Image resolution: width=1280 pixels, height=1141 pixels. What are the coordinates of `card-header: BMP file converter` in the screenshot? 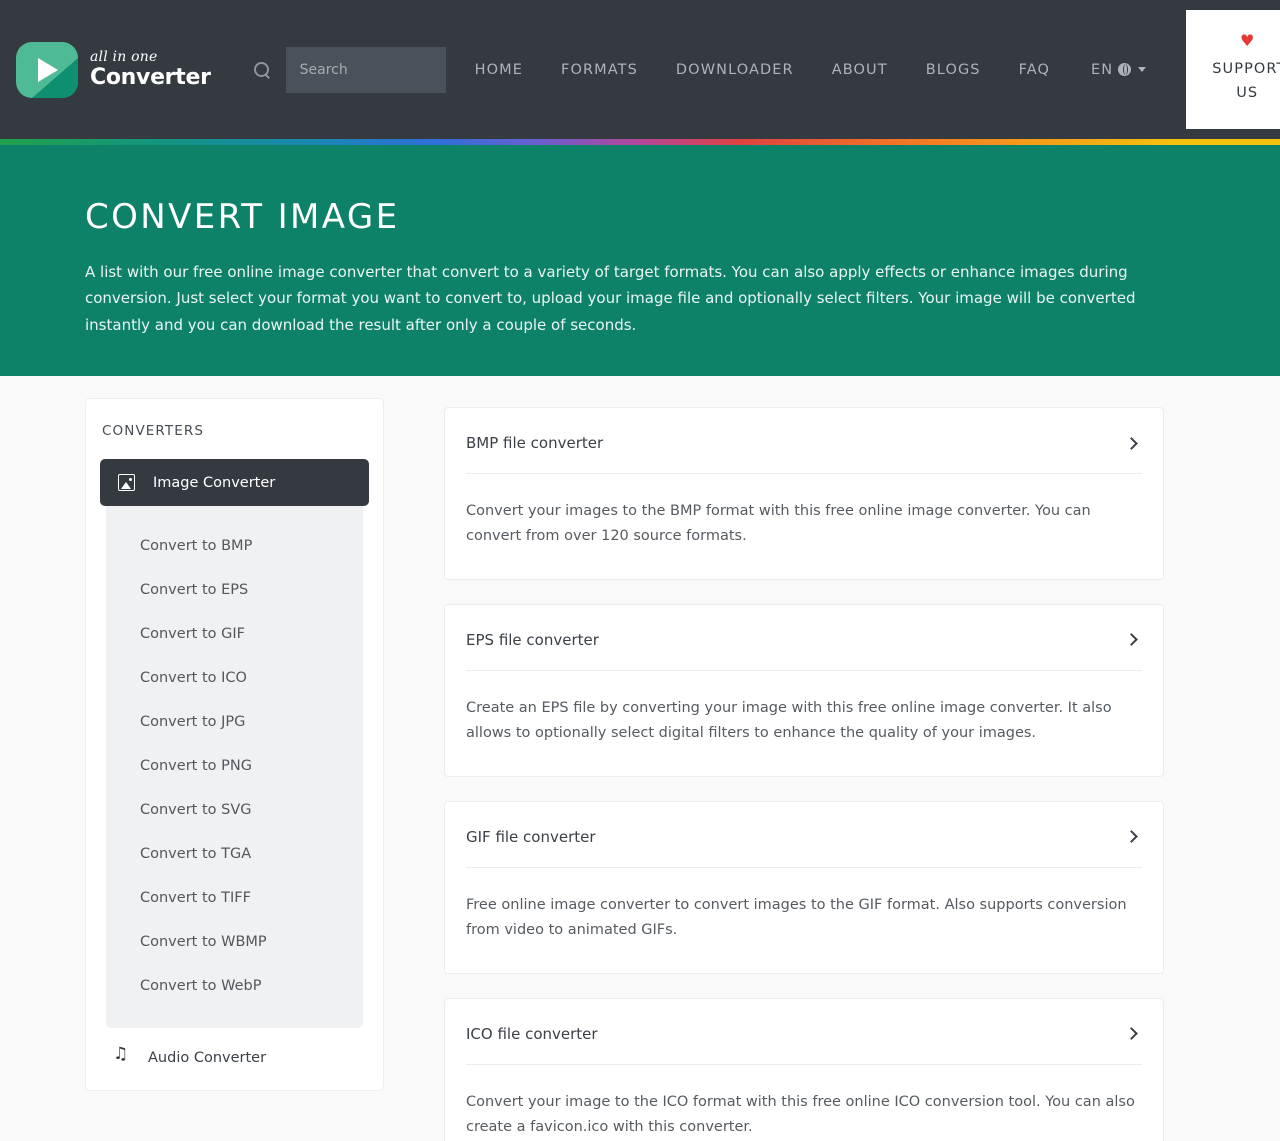 It's located at (804, 441).